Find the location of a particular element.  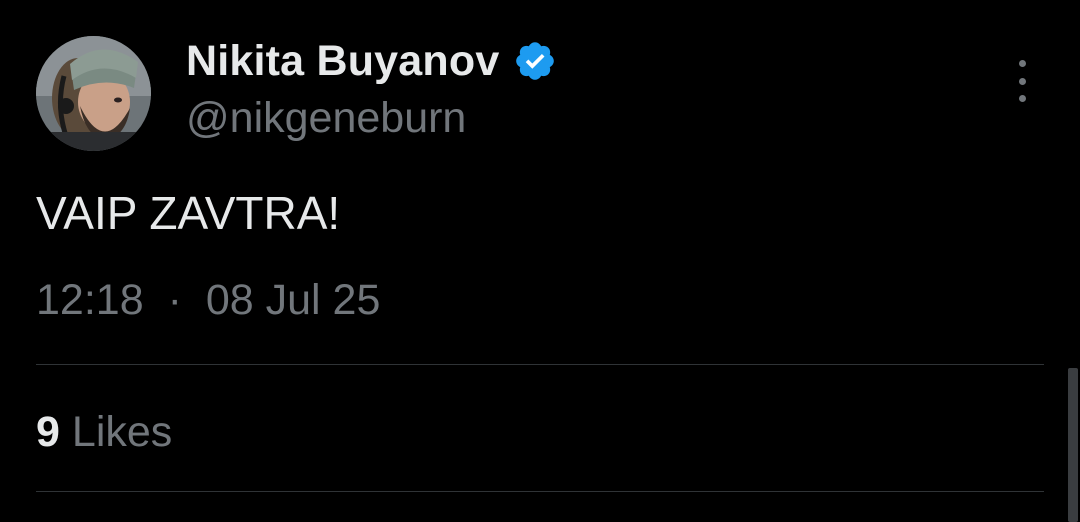

tweet-time: 12:18 is located at coordinates (90, 300).